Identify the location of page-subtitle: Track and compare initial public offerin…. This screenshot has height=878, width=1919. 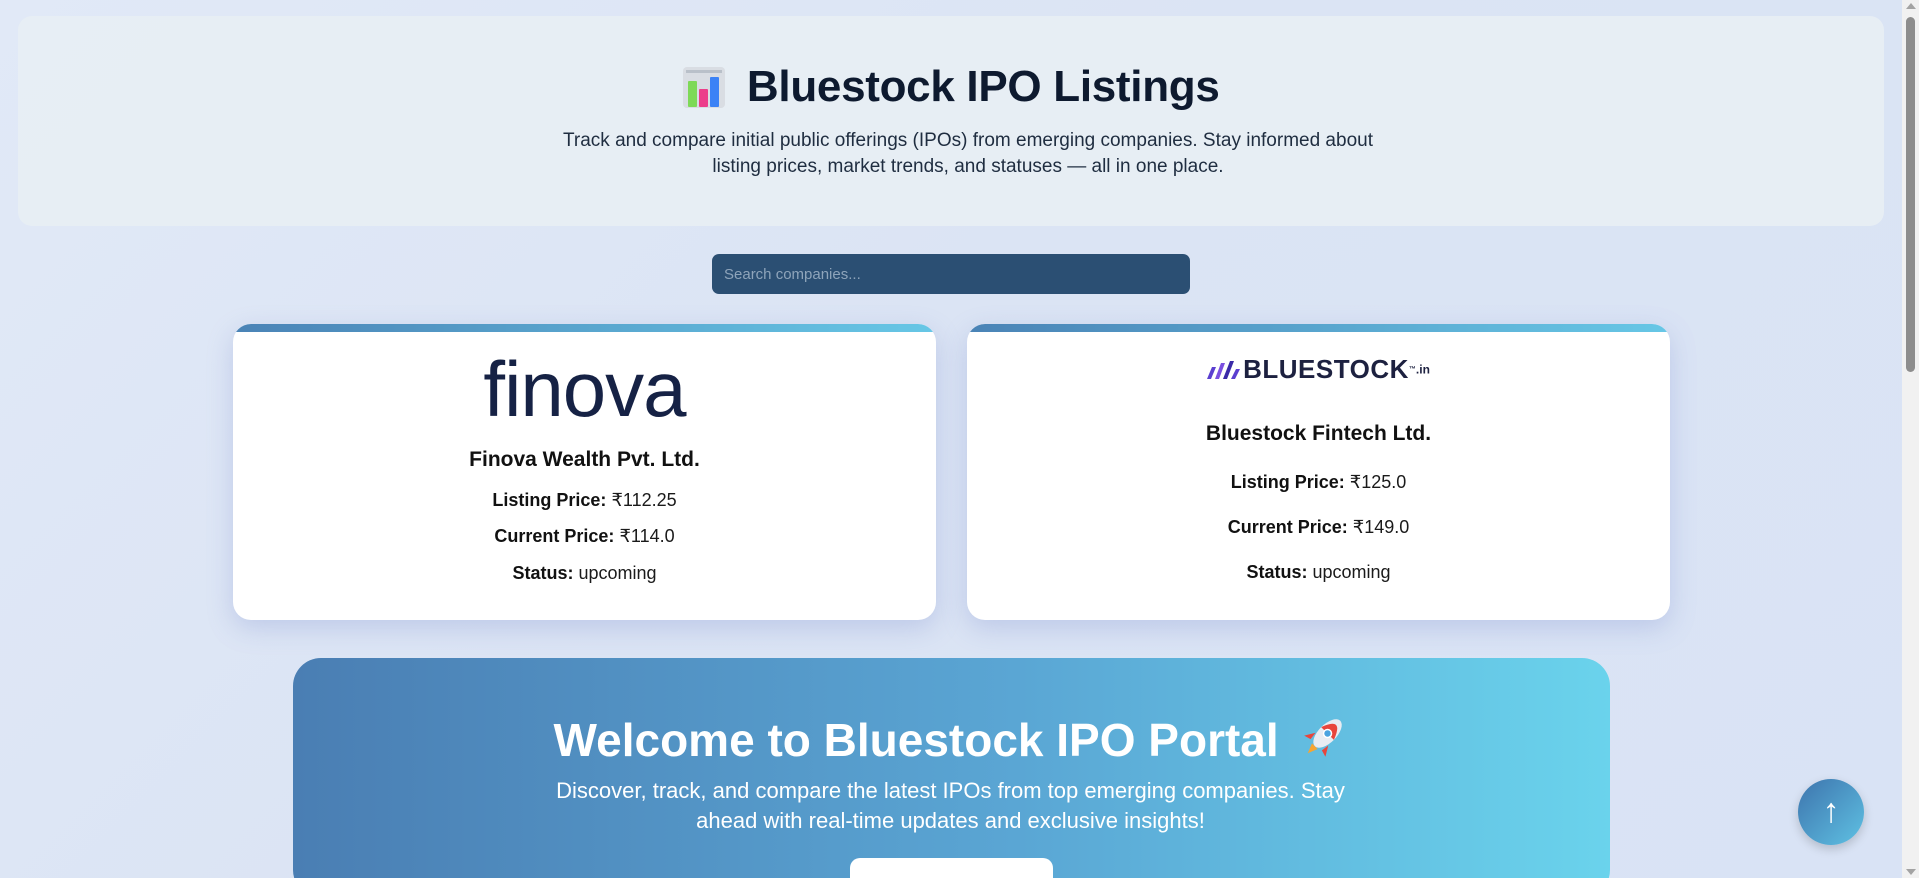
(968, 153).